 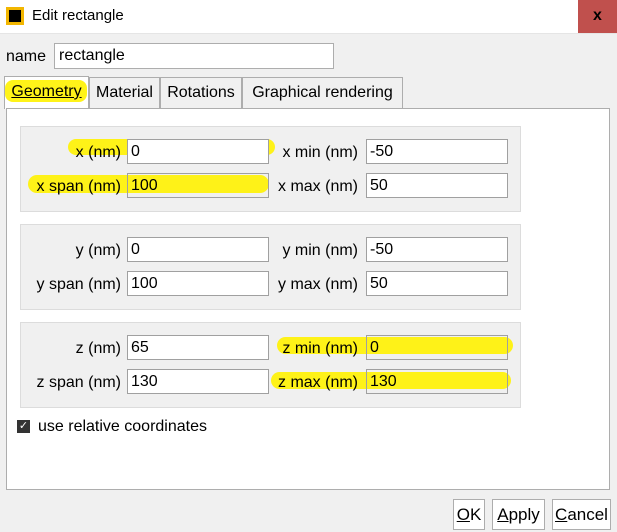 What do you see at coordinates (78, 284) in the screenshot?
I see `y-span-label: y span (nm)` at bounding box center [78, 284].